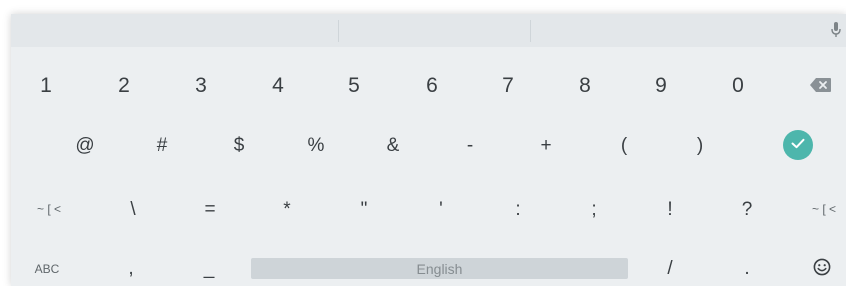 The height and width of the screenshot is (286, 846). I want to click on key-4: 4, so click(278, 85).